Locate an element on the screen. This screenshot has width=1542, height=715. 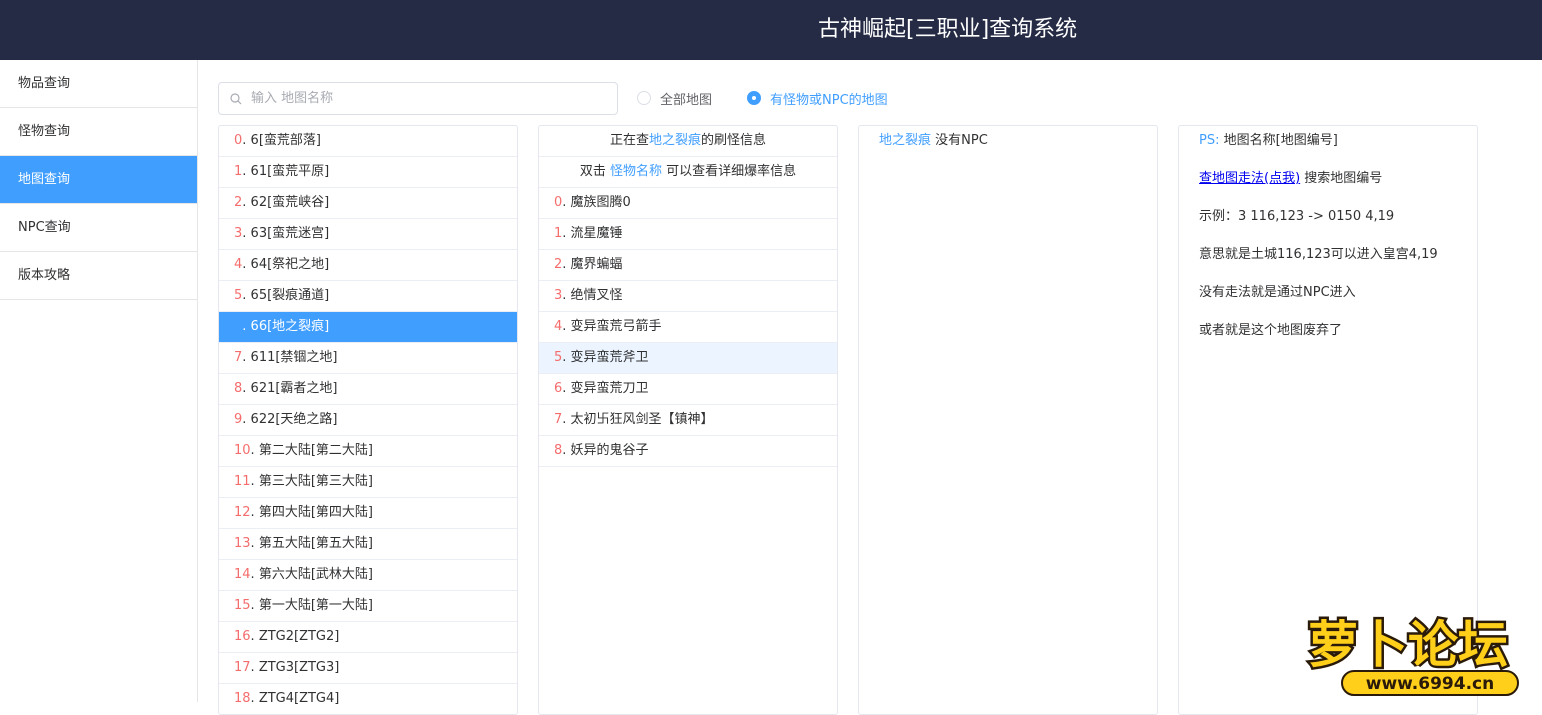
map-row: 16. ZTG2[ZTG2] is located at coordinates (368, 637).